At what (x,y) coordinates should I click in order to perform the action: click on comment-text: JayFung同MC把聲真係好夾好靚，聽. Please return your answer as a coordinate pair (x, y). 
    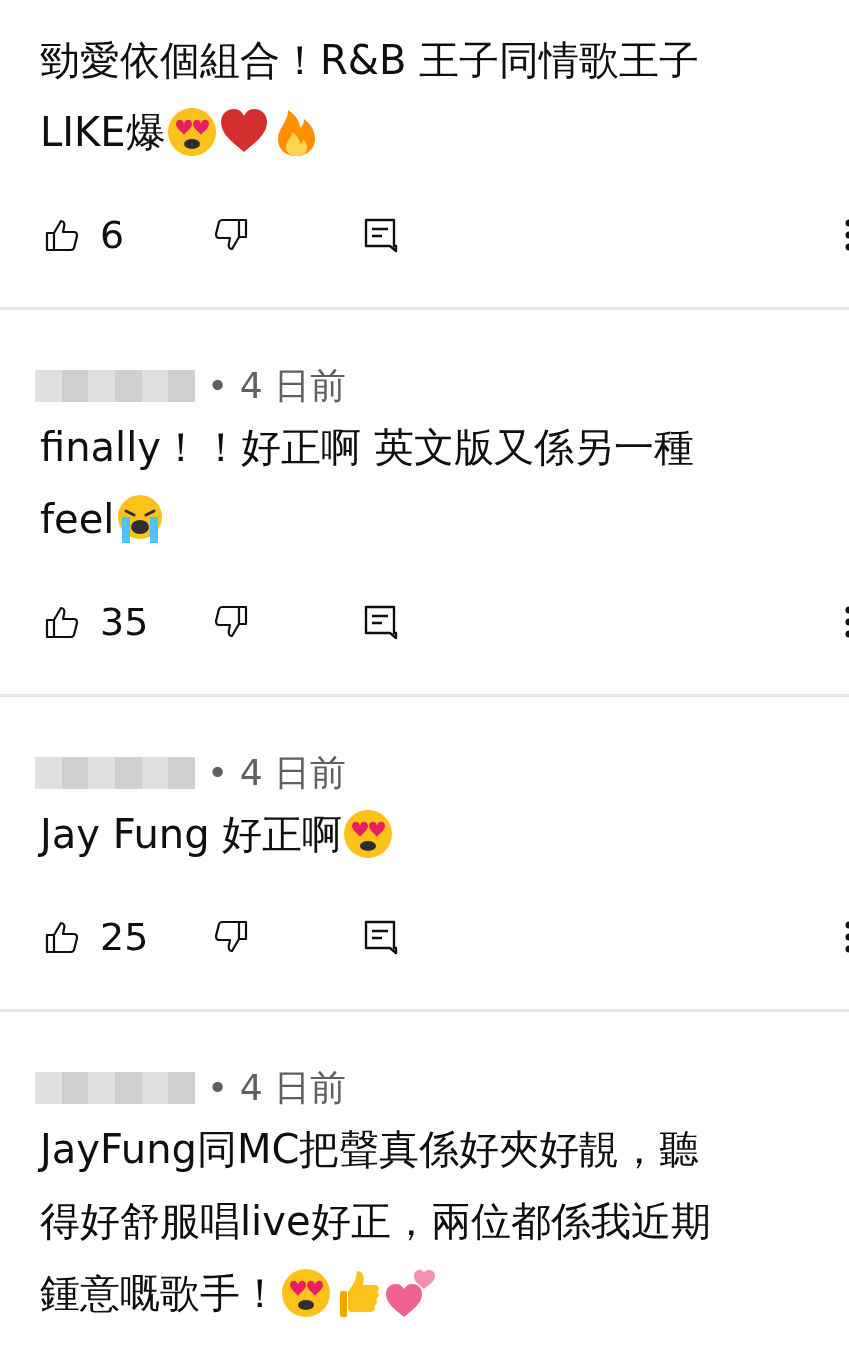
    Looking at the image, I should click on (370, 1149).